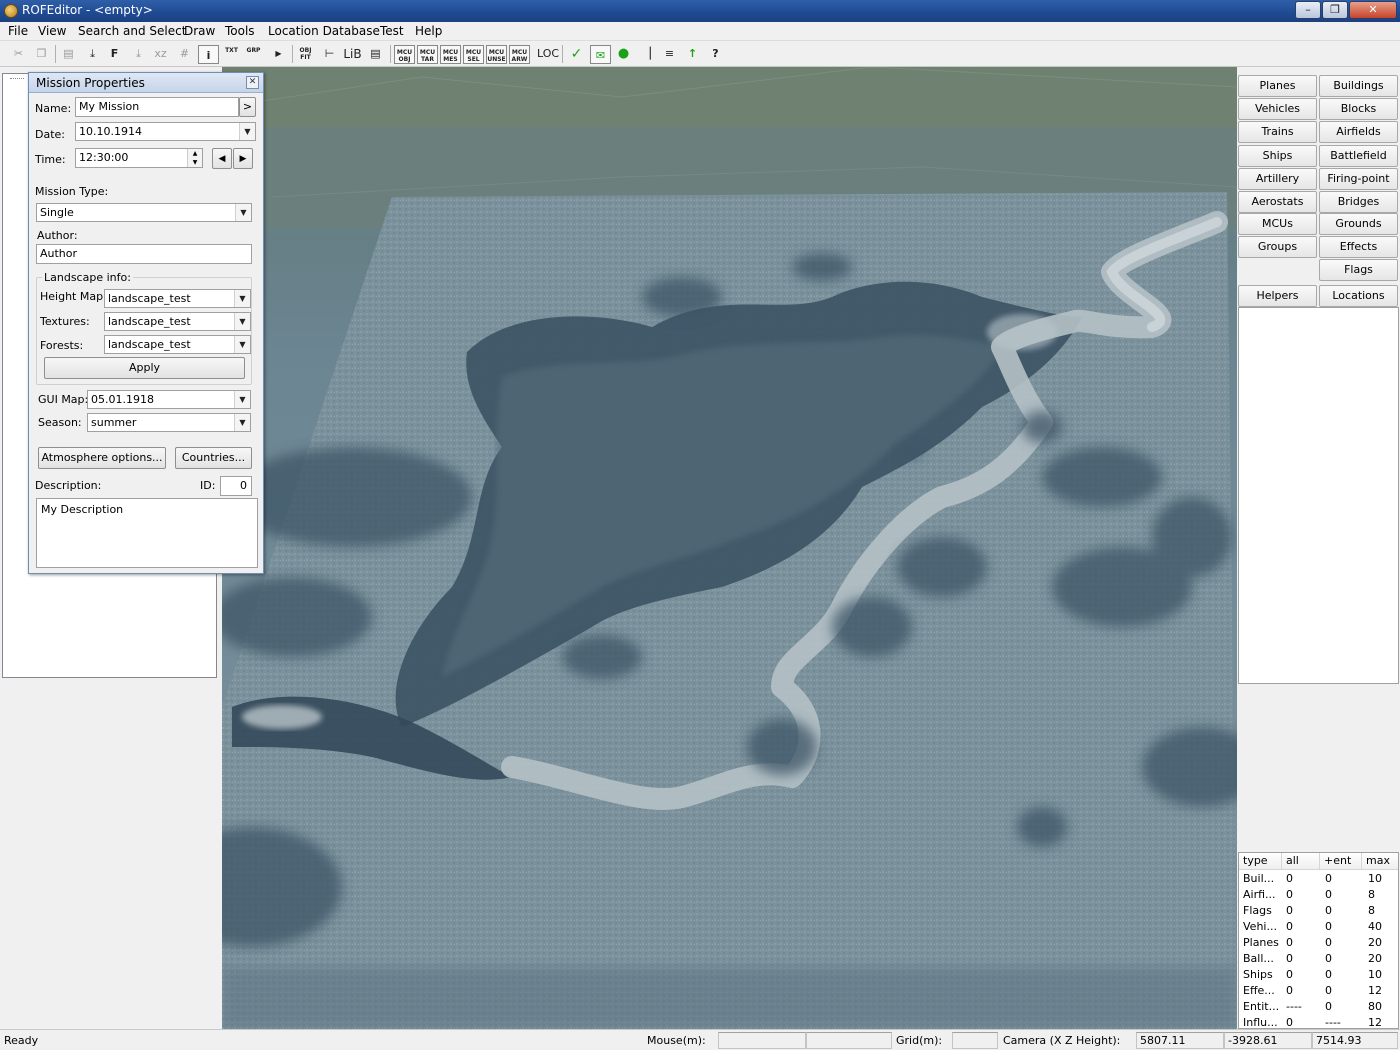  What do you see at coordinates (473, 54) in the screenshot?
I see `mcu-sel-button: MCU SEL` at bounding box center [473, 54].